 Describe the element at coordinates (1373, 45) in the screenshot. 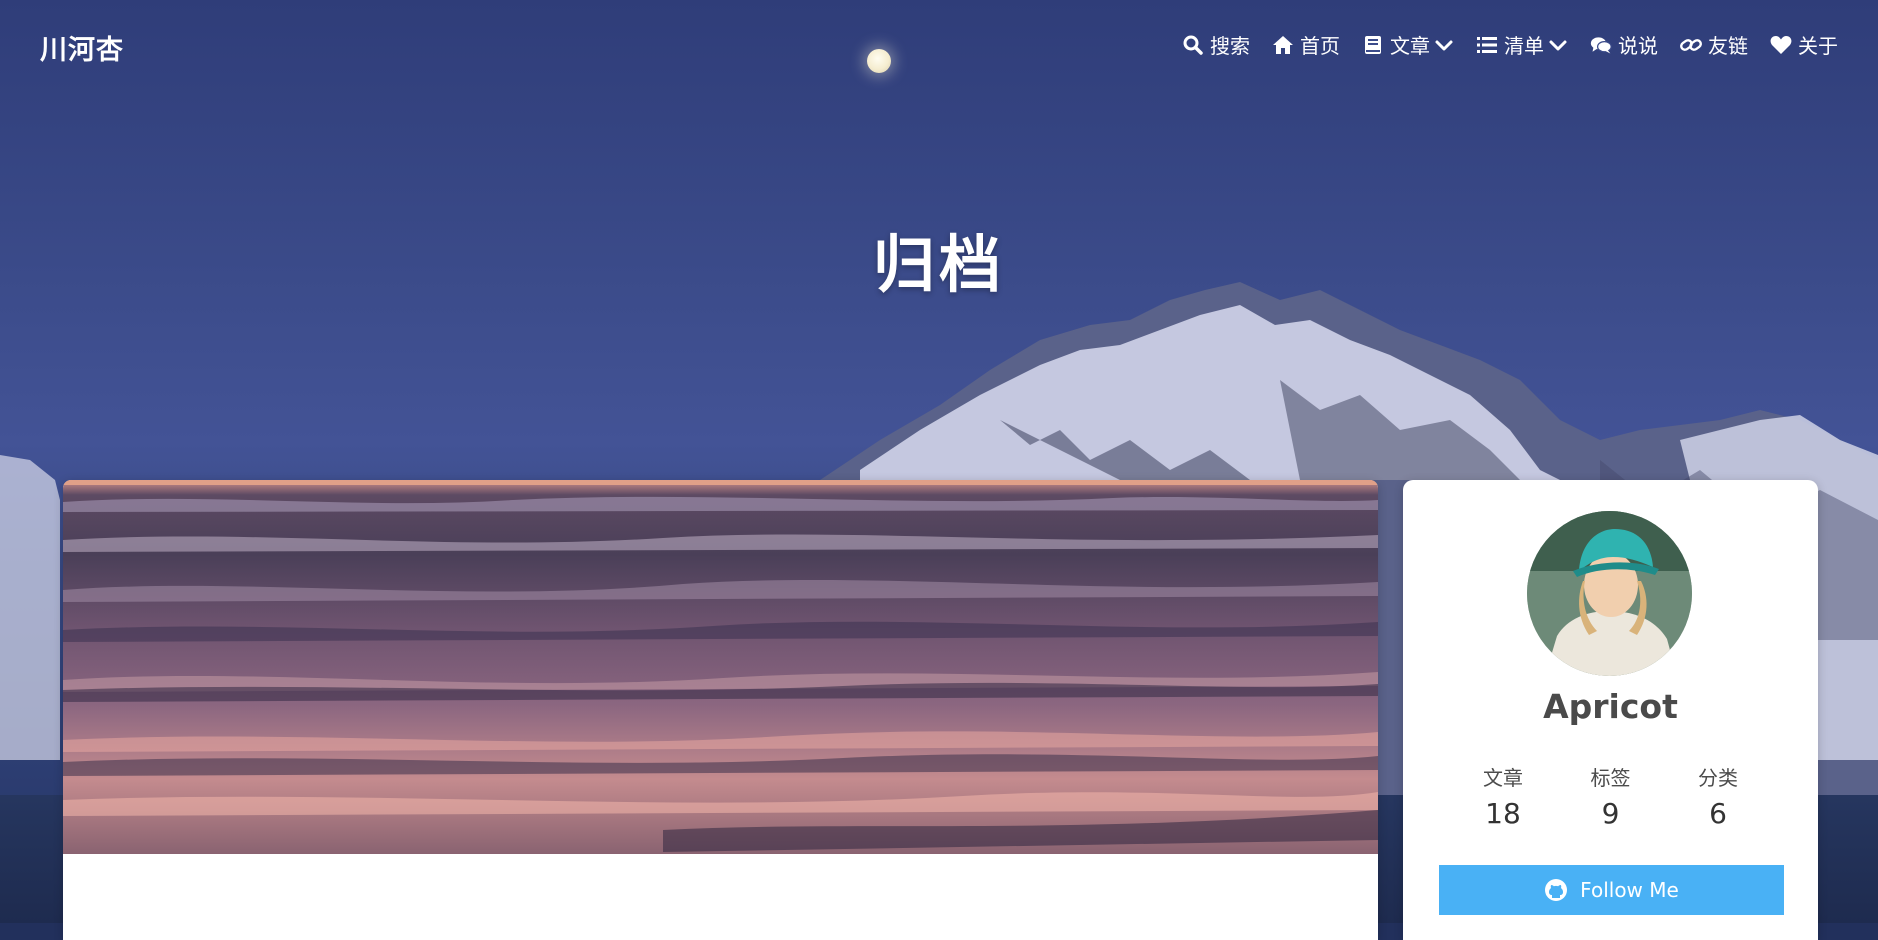

I see `book-icon` at that location.